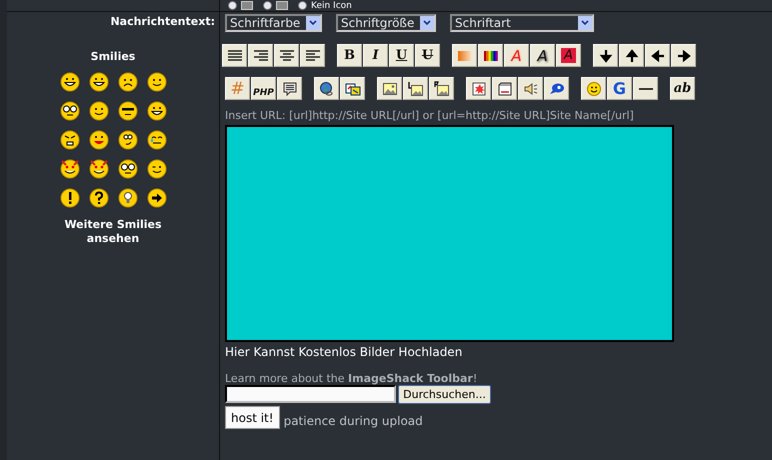  I want to click on right-align-icon, so click(260, 56).